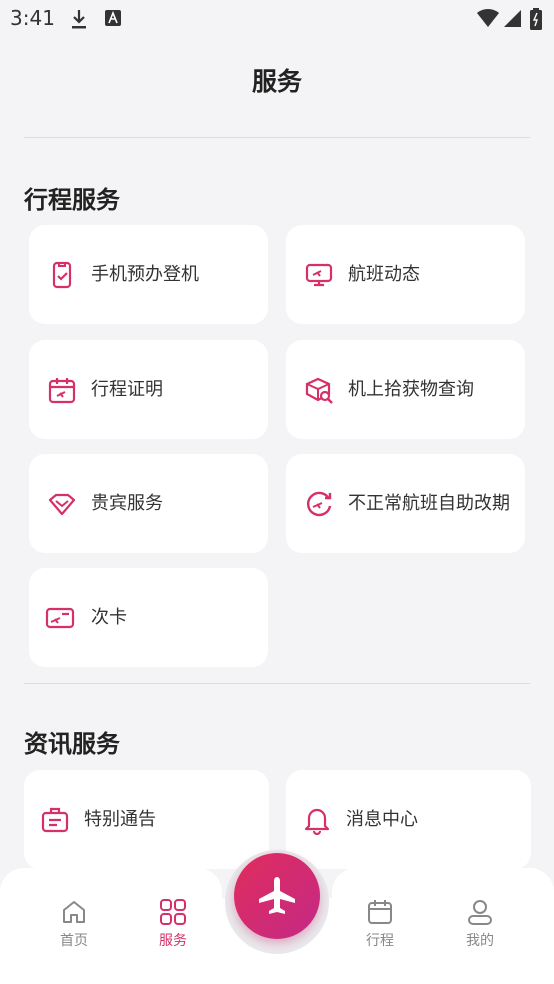  I want to click on center-flight-button, so click(277, 896).